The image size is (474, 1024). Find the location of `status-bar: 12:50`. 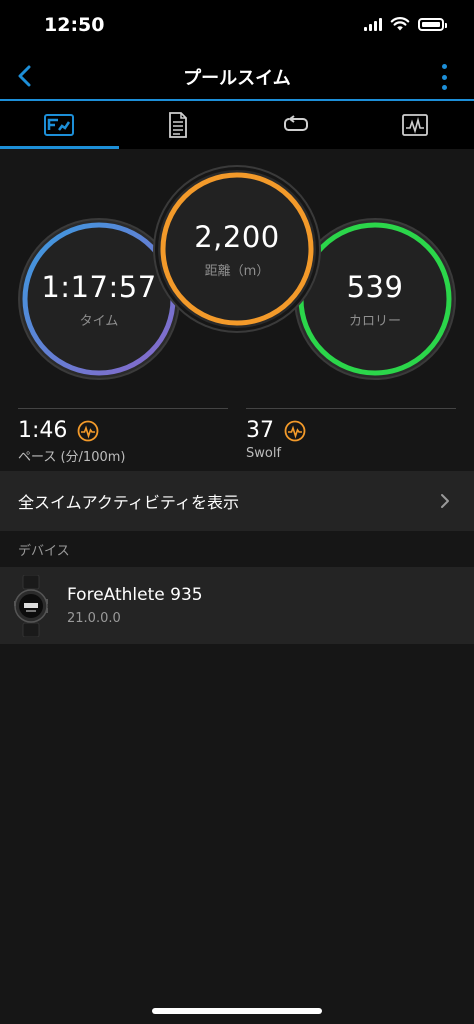

status-bar: 12:50 is located at coordinates (237, 26).